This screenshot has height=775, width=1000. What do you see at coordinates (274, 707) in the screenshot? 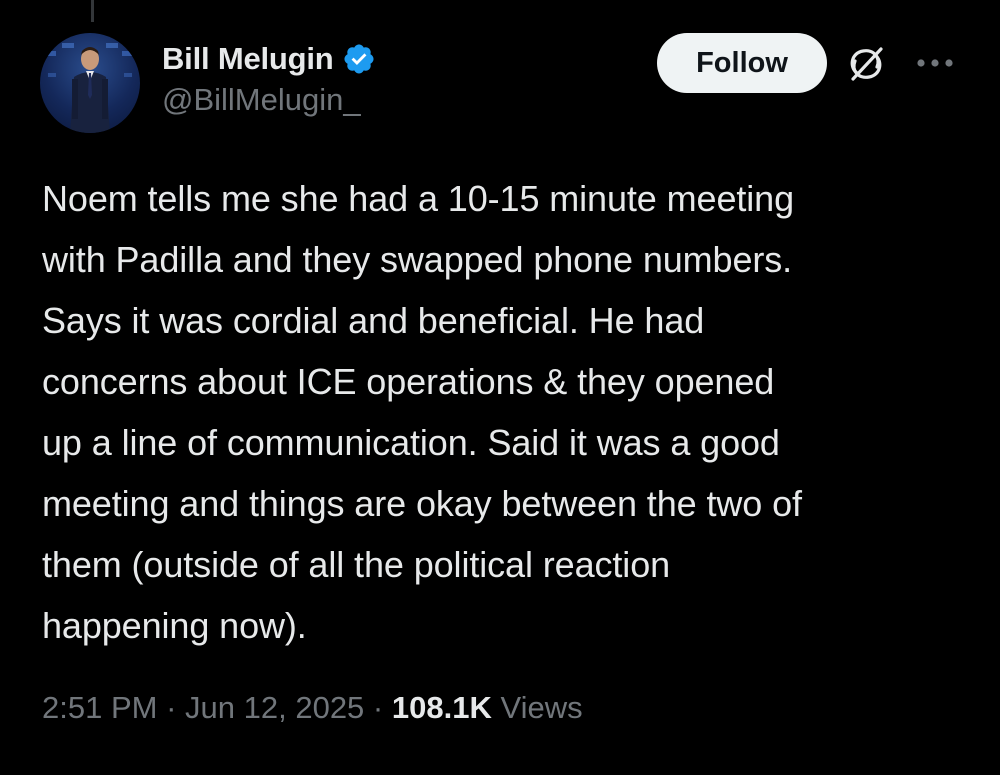
I see `tweet-date: Jun 12, 2025` at bounding box center [274, 707].